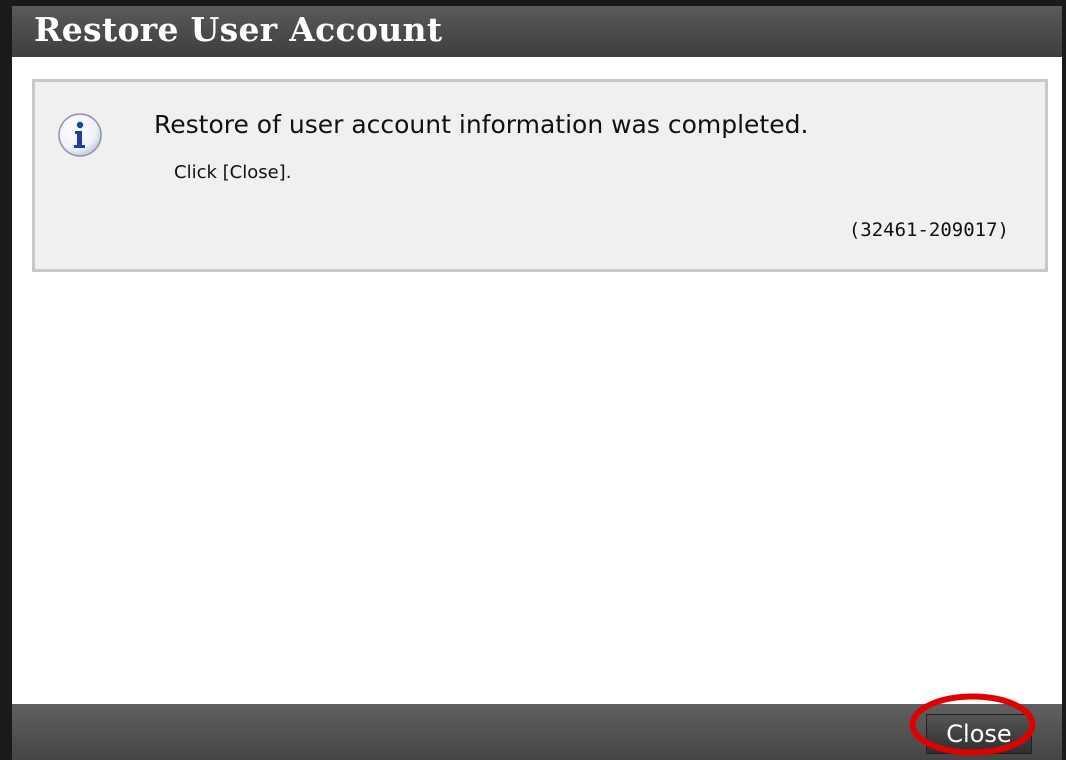 The width and height of the screenshot is (1066, 760). I want to click on dialog-footer: Close, so click(537, 726).